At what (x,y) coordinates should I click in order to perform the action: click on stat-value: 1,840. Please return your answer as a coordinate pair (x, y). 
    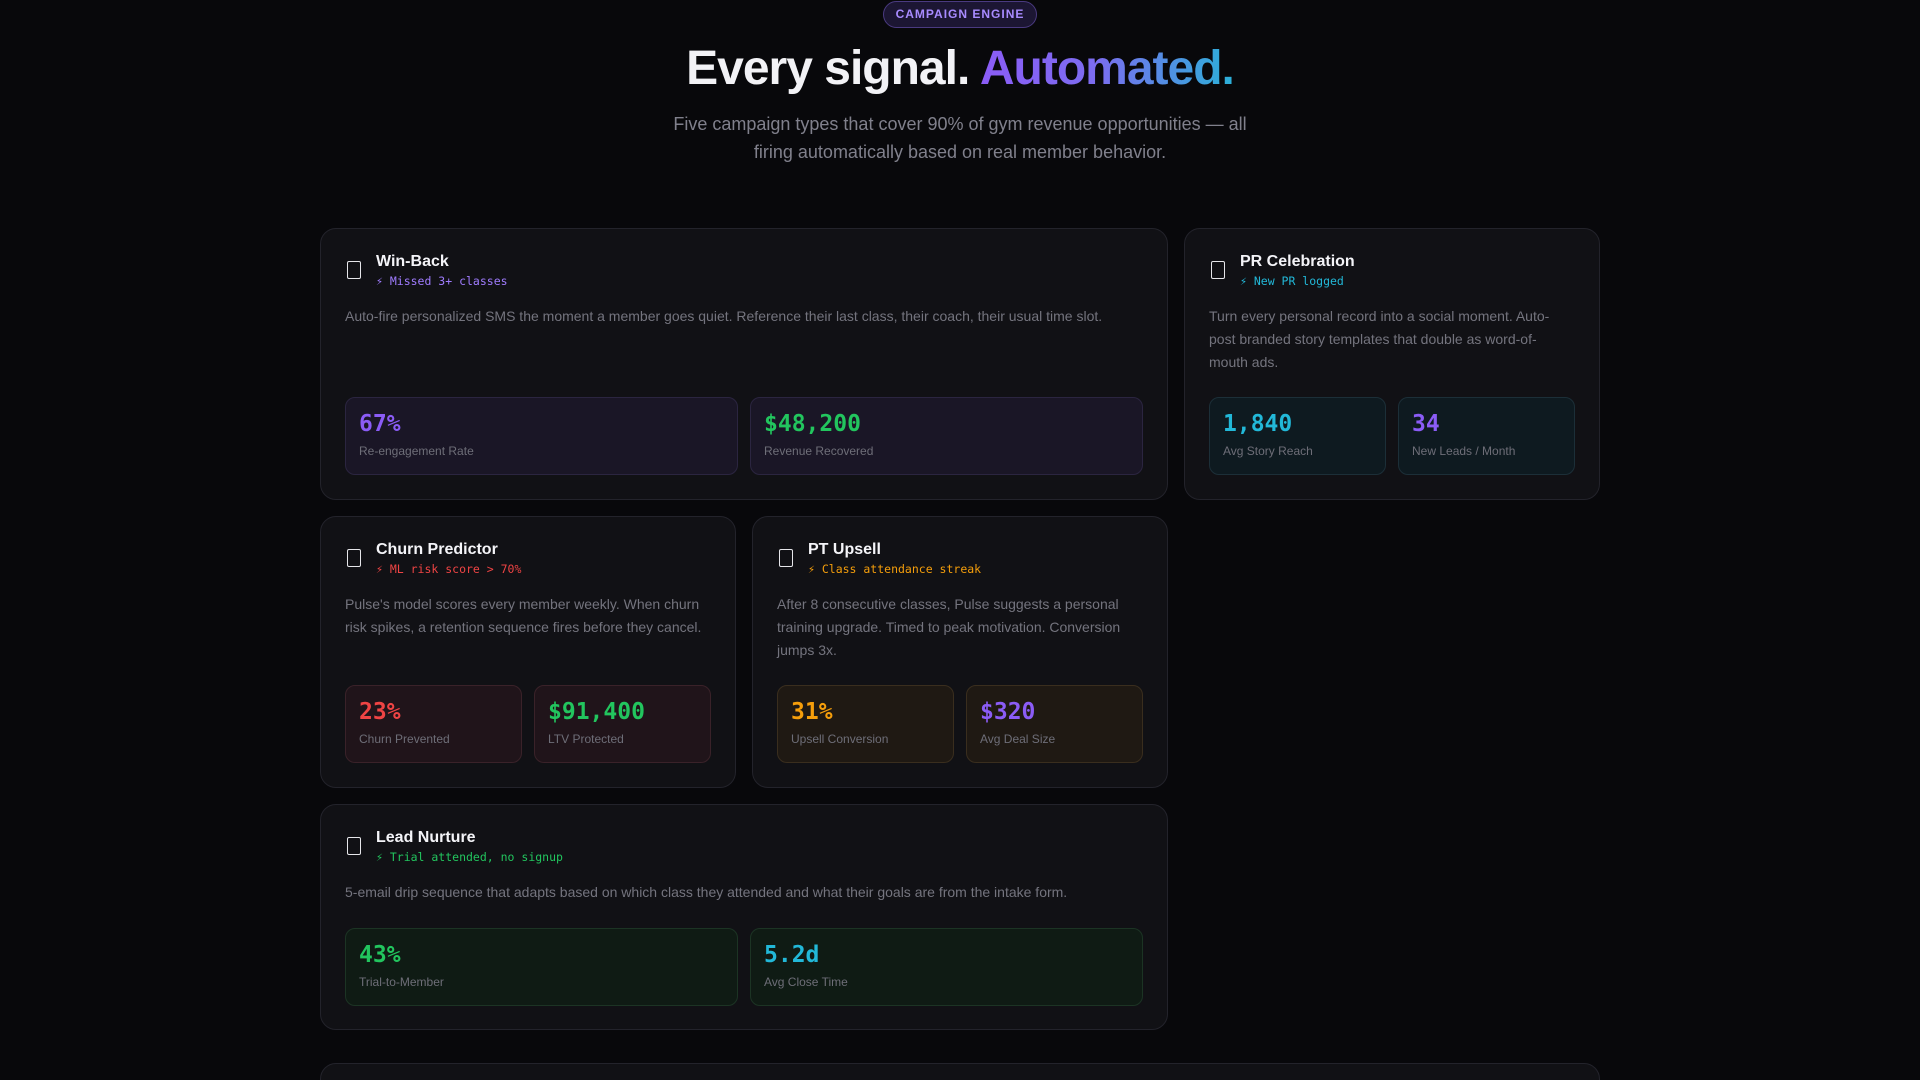
    Looking at the image, I should click on (1258, 424).